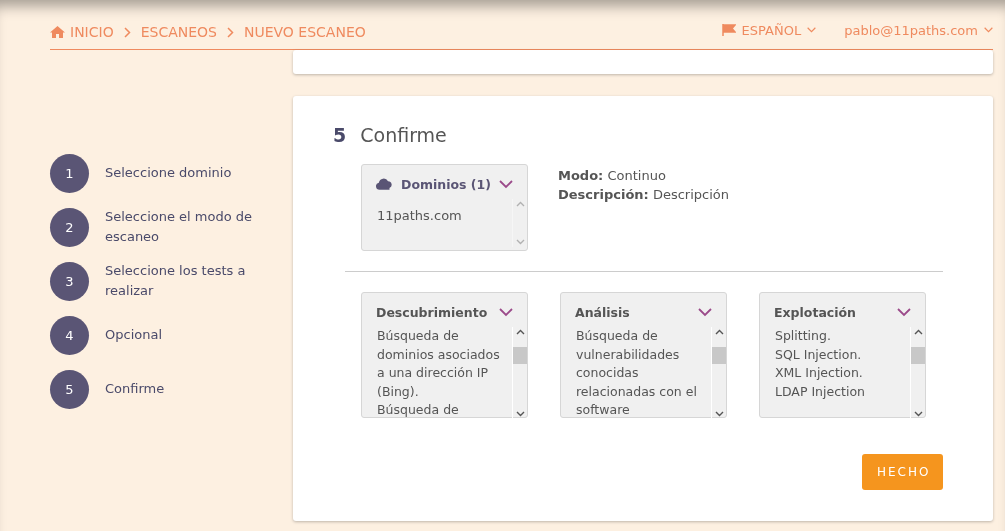 This screenshot has width=1005, height=531. I want to click on panel-title: Análisis, so click(603, 312).